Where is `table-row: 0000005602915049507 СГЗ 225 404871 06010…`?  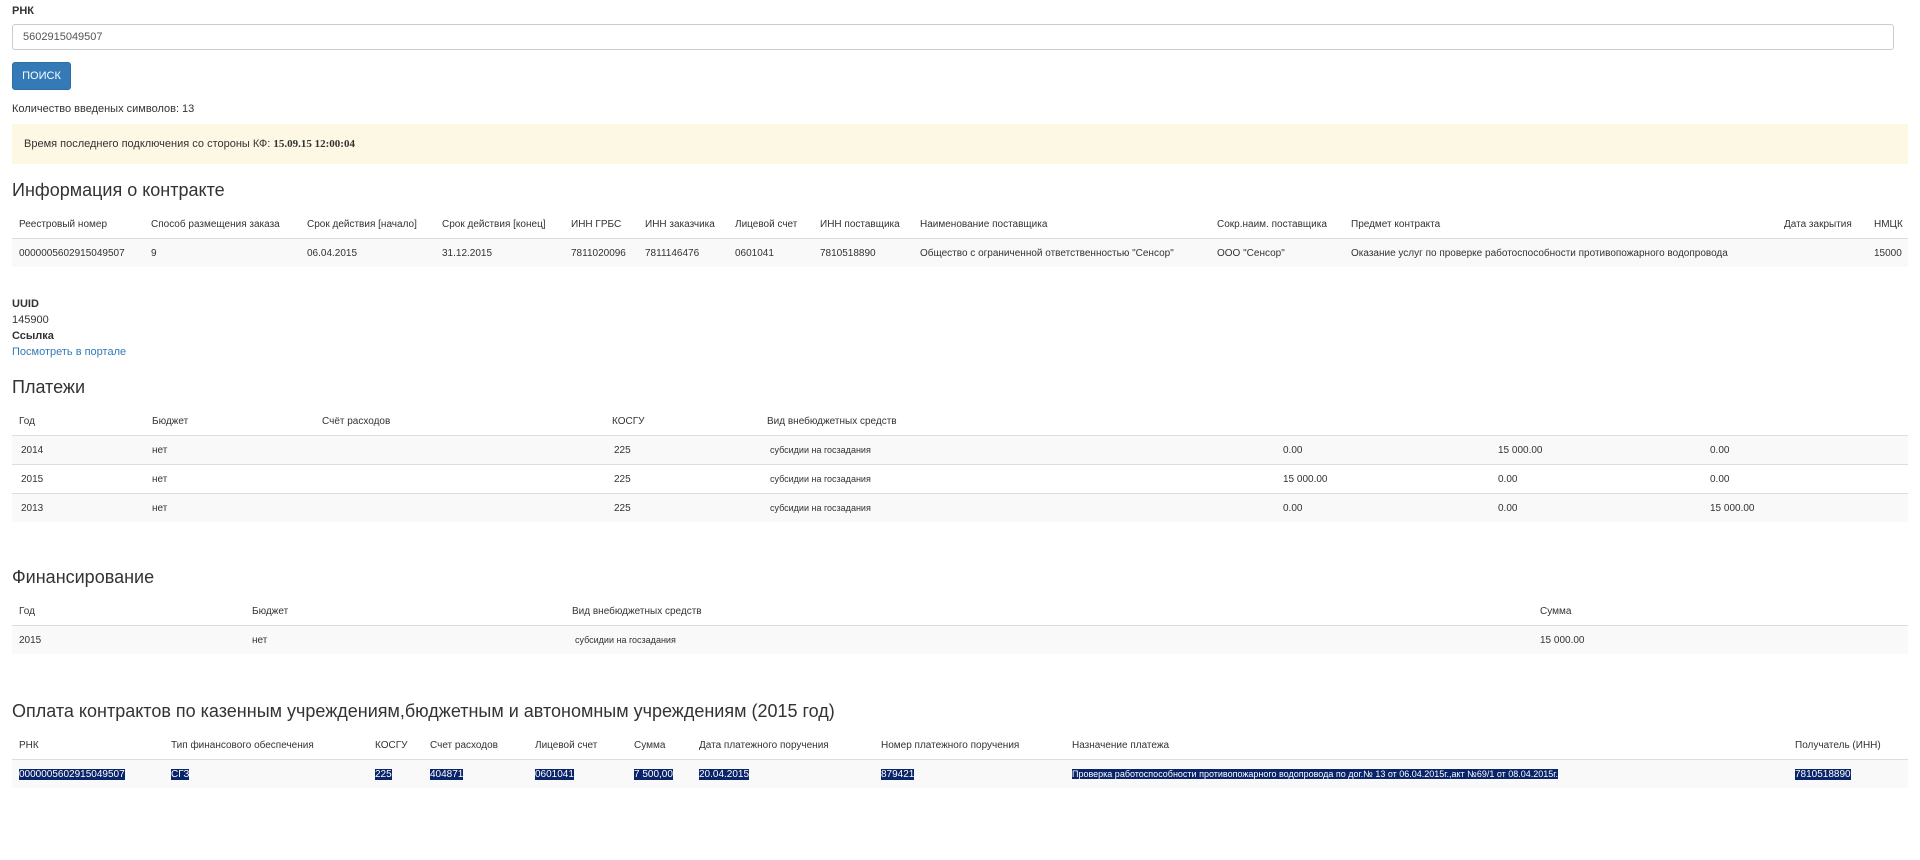
table-row: 0000005602915049507 СГЗ 225 404871 06010… is located at coordinates (960, 773).